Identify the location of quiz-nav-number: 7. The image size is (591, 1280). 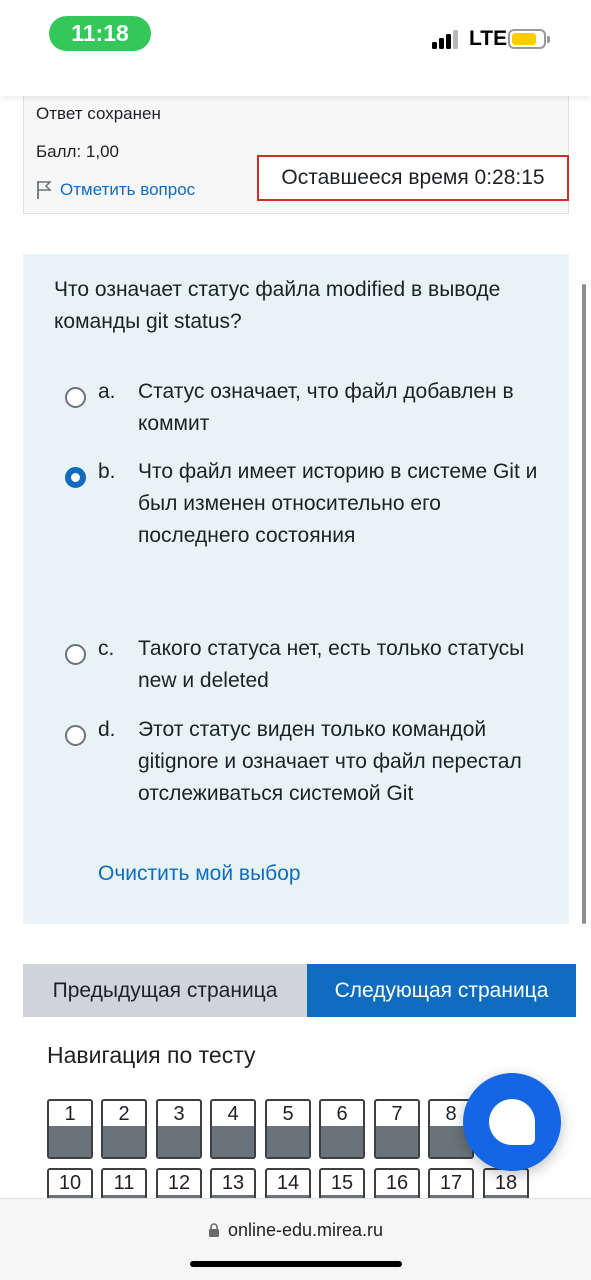
(397, 1114).